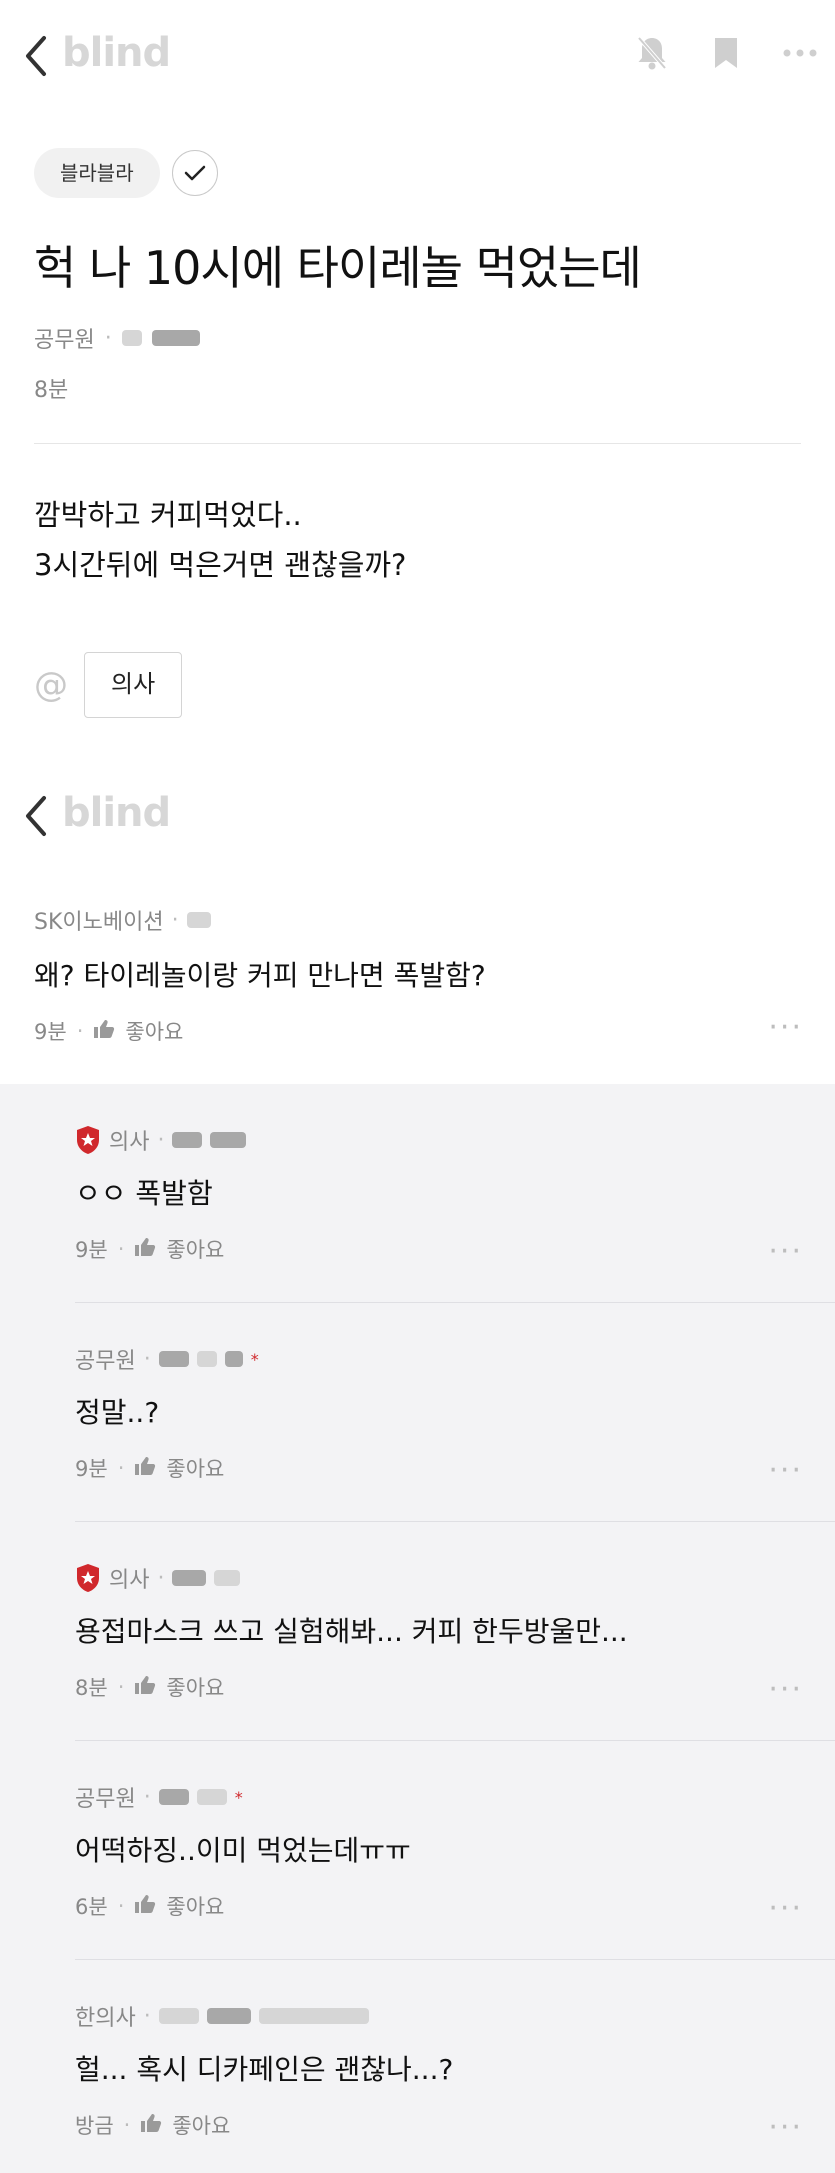 This screenshot has height=2173, width=835. I want to click on divider, so click(417, 443).